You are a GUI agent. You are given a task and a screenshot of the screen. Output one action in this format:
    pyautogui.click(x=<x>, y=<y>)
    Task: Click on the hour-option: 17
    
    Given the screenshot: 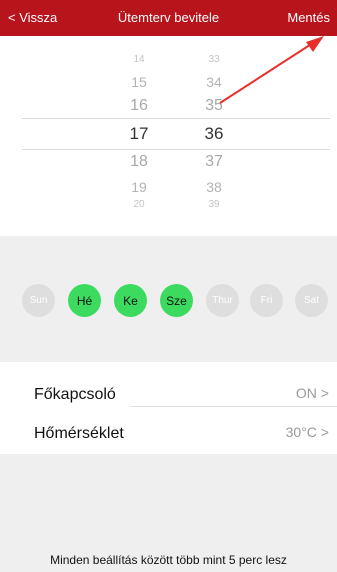 What is the action you would take?
    pyautogui.click(x=139, y=134)
    